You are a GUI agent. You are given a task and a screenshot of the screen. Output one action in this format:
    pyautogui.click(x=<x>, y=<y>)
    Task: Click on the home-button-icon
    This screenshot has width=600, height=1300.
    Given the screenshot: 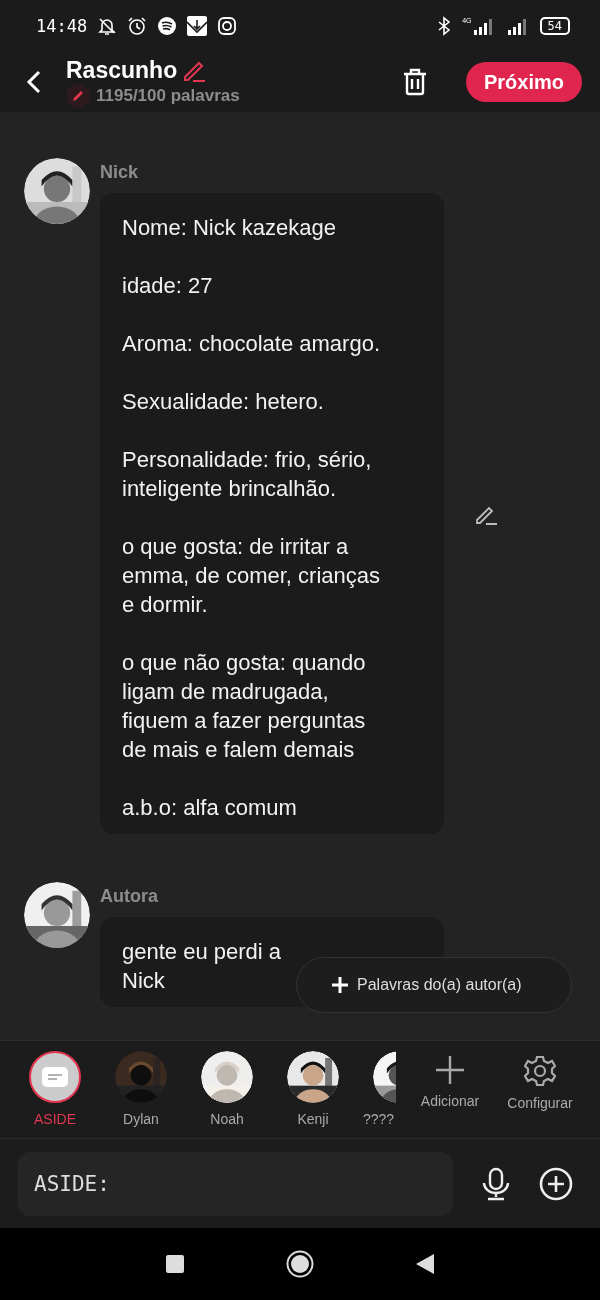 What is the action you would take?
    pyautogui.click(x=300, y=1264)
    